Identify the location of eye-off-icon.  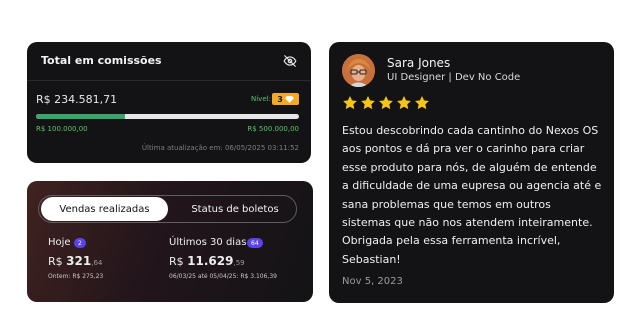
(290, 61).